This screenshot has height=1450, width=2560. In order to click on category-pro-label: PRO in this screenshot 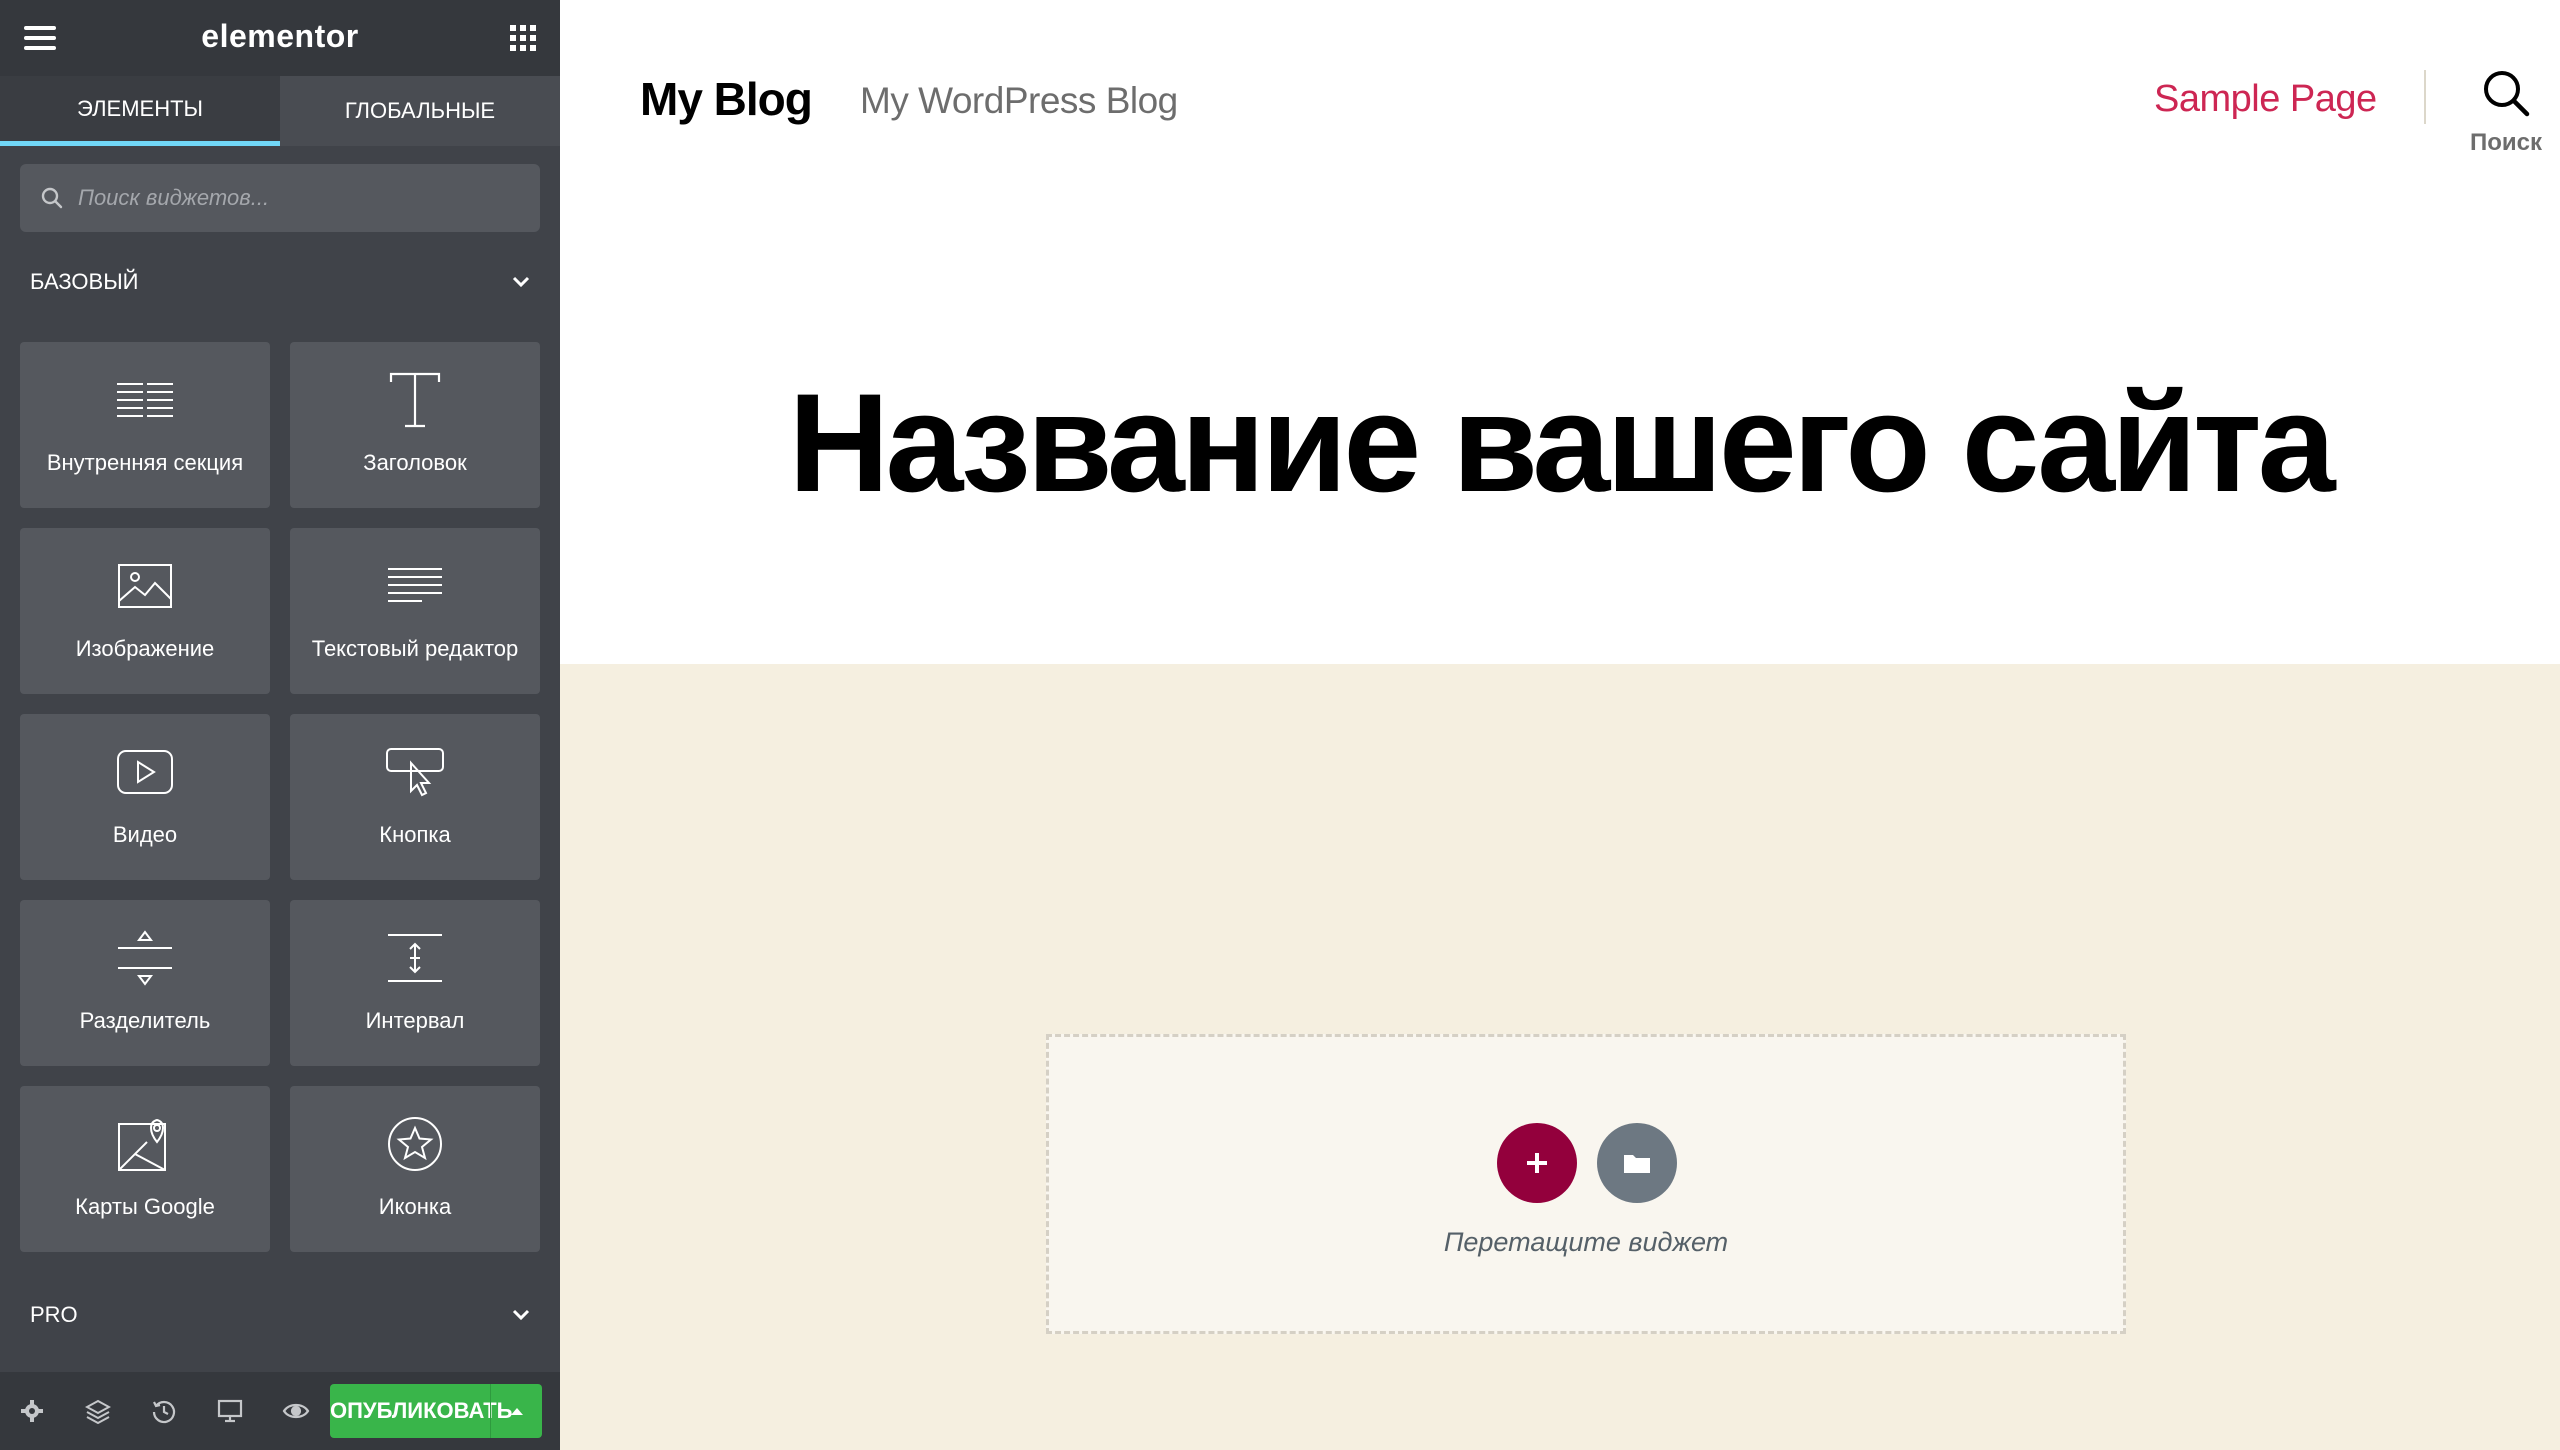, I will do `click(54, 1314)`.